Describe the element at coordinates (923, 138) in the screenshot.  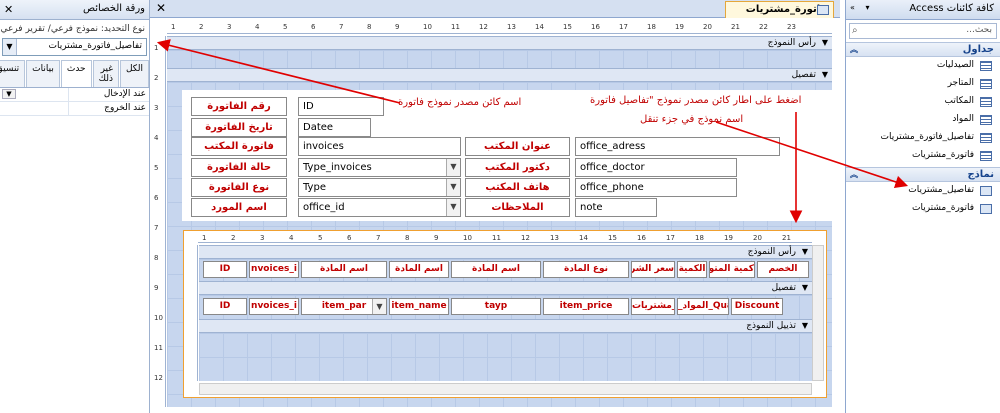
I see `nav-table-item: تفاصيل_فاتورة_مشتريات` at that location.